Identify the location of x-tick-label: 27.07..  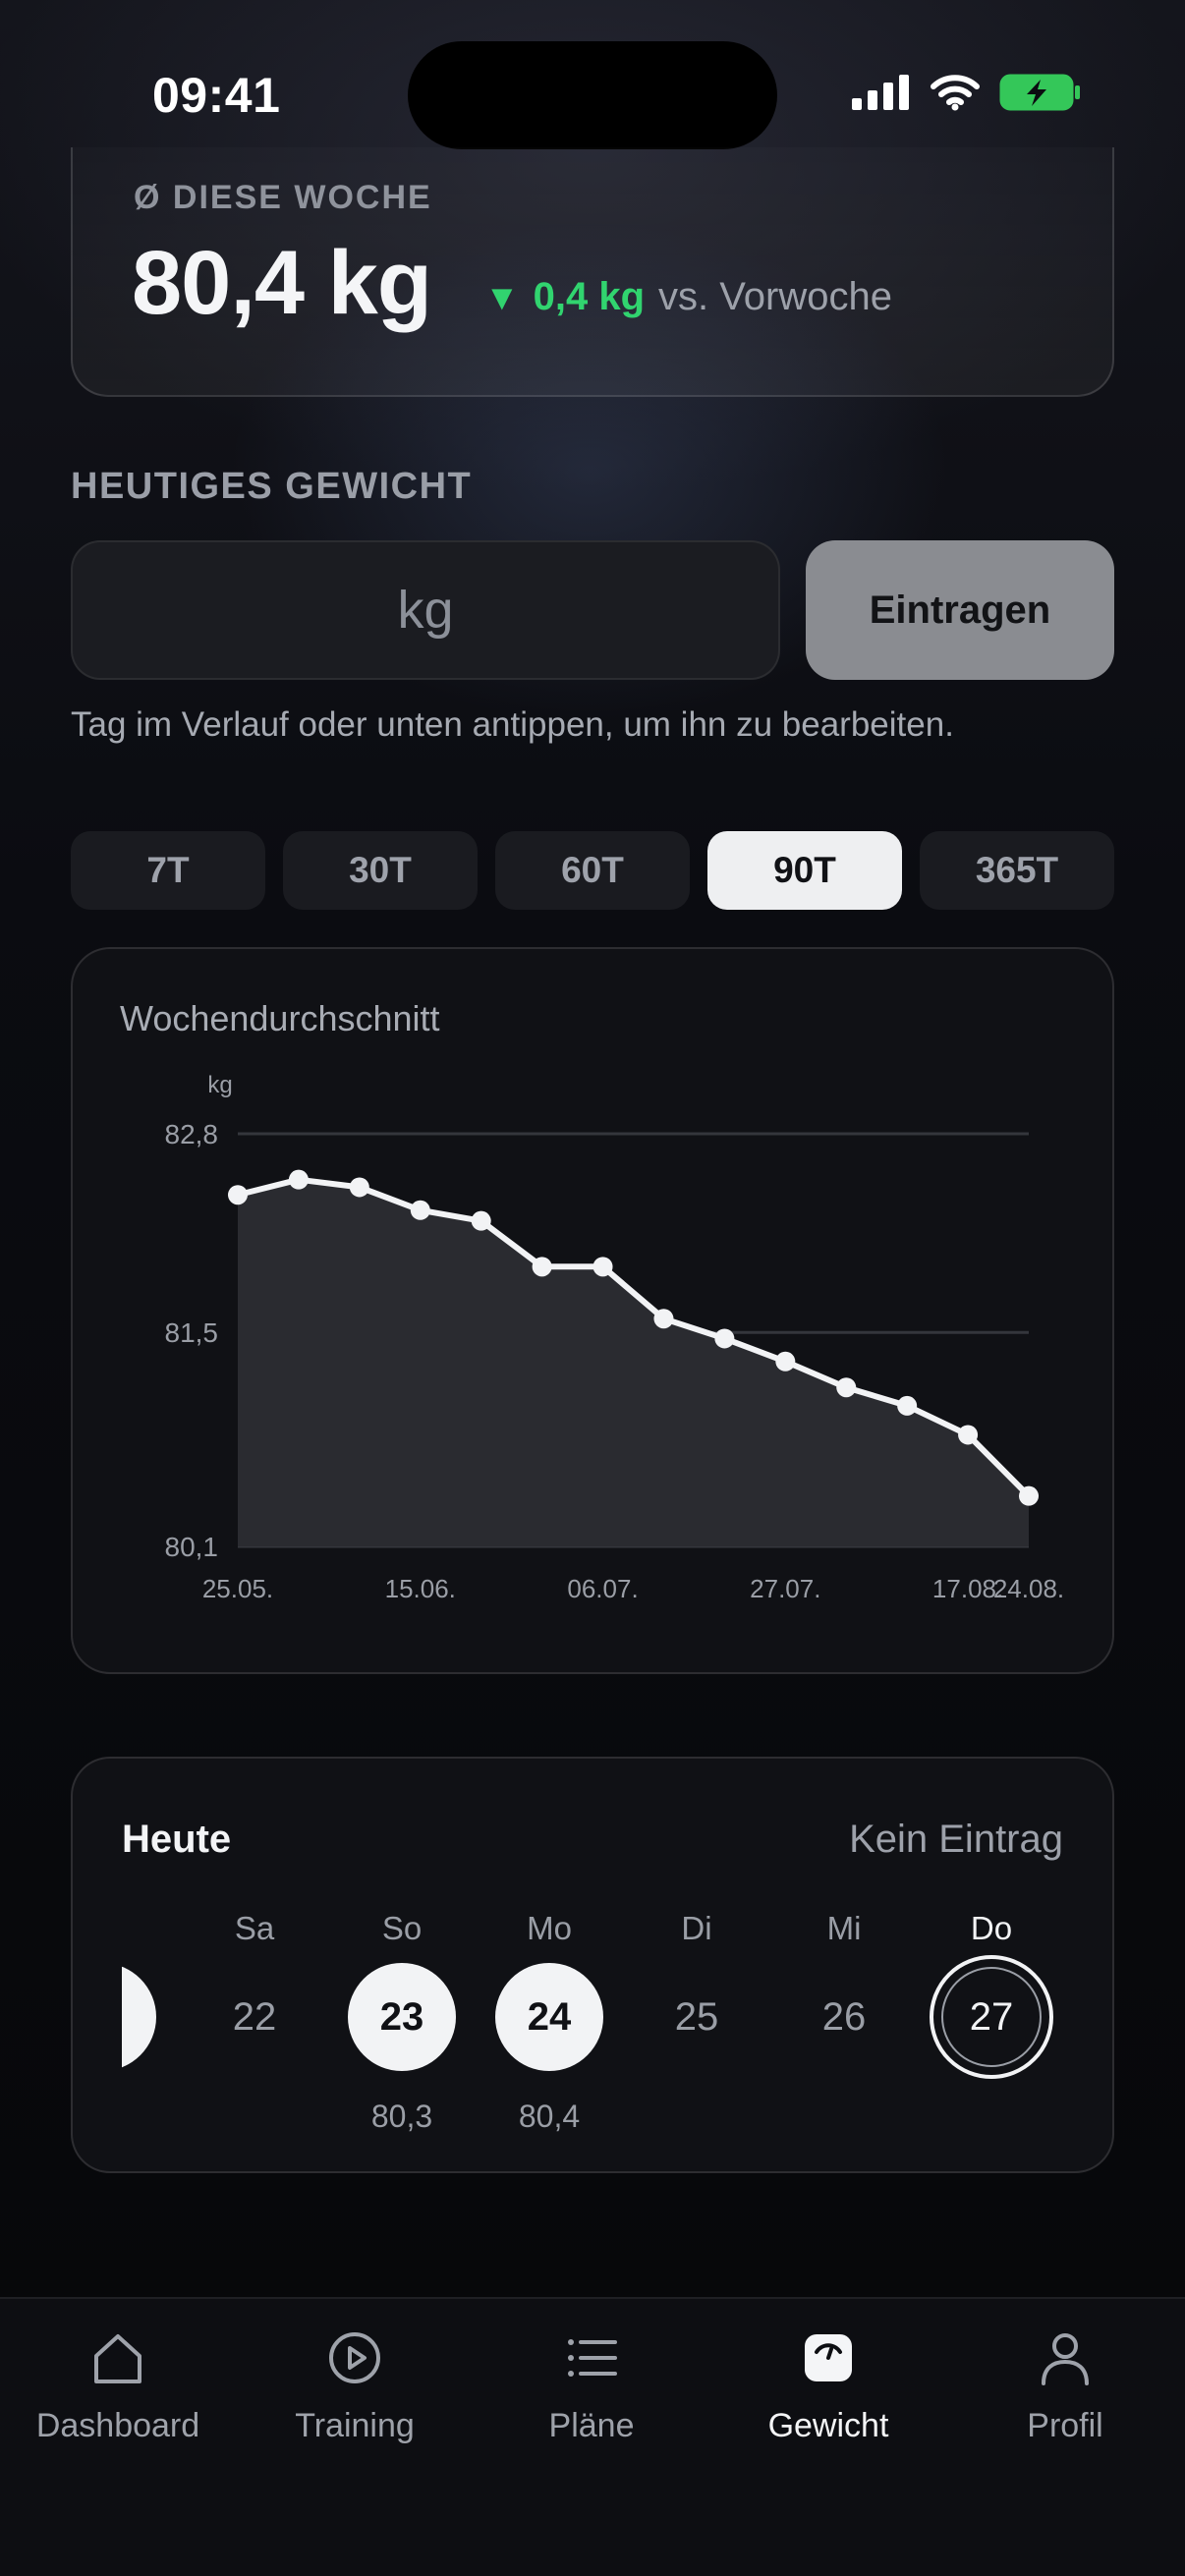
(785, 1588).